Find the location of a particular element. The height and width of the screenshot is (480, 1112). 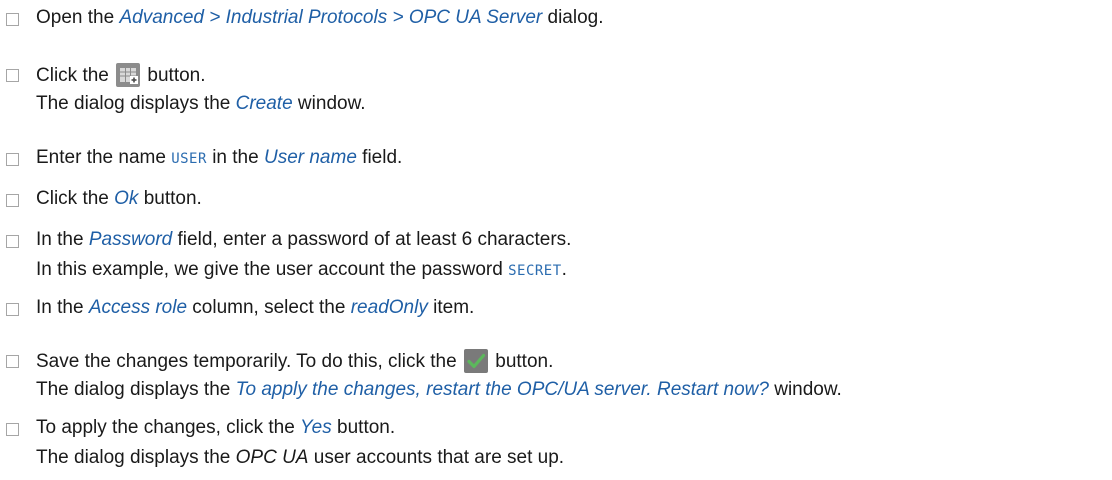

step-line: Click the button. is located at coordinates (121, 75).